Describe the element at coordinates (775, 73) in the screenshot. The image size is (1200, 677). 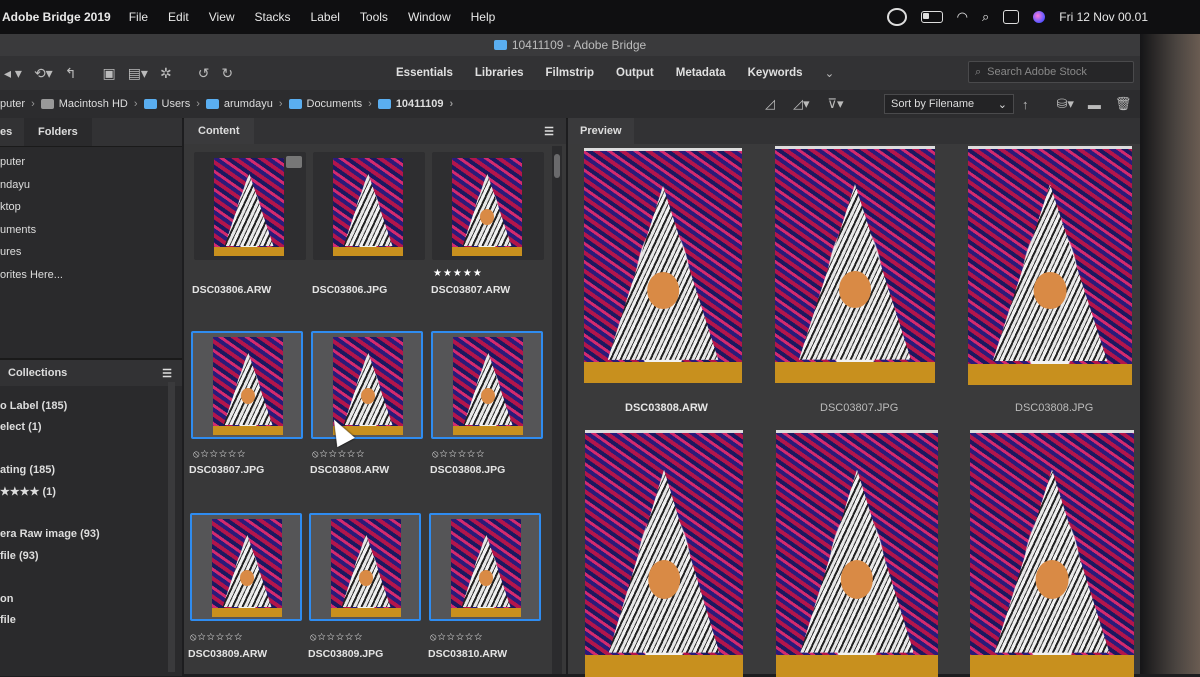
I see `workspace-keywords: Keywords` at that location.